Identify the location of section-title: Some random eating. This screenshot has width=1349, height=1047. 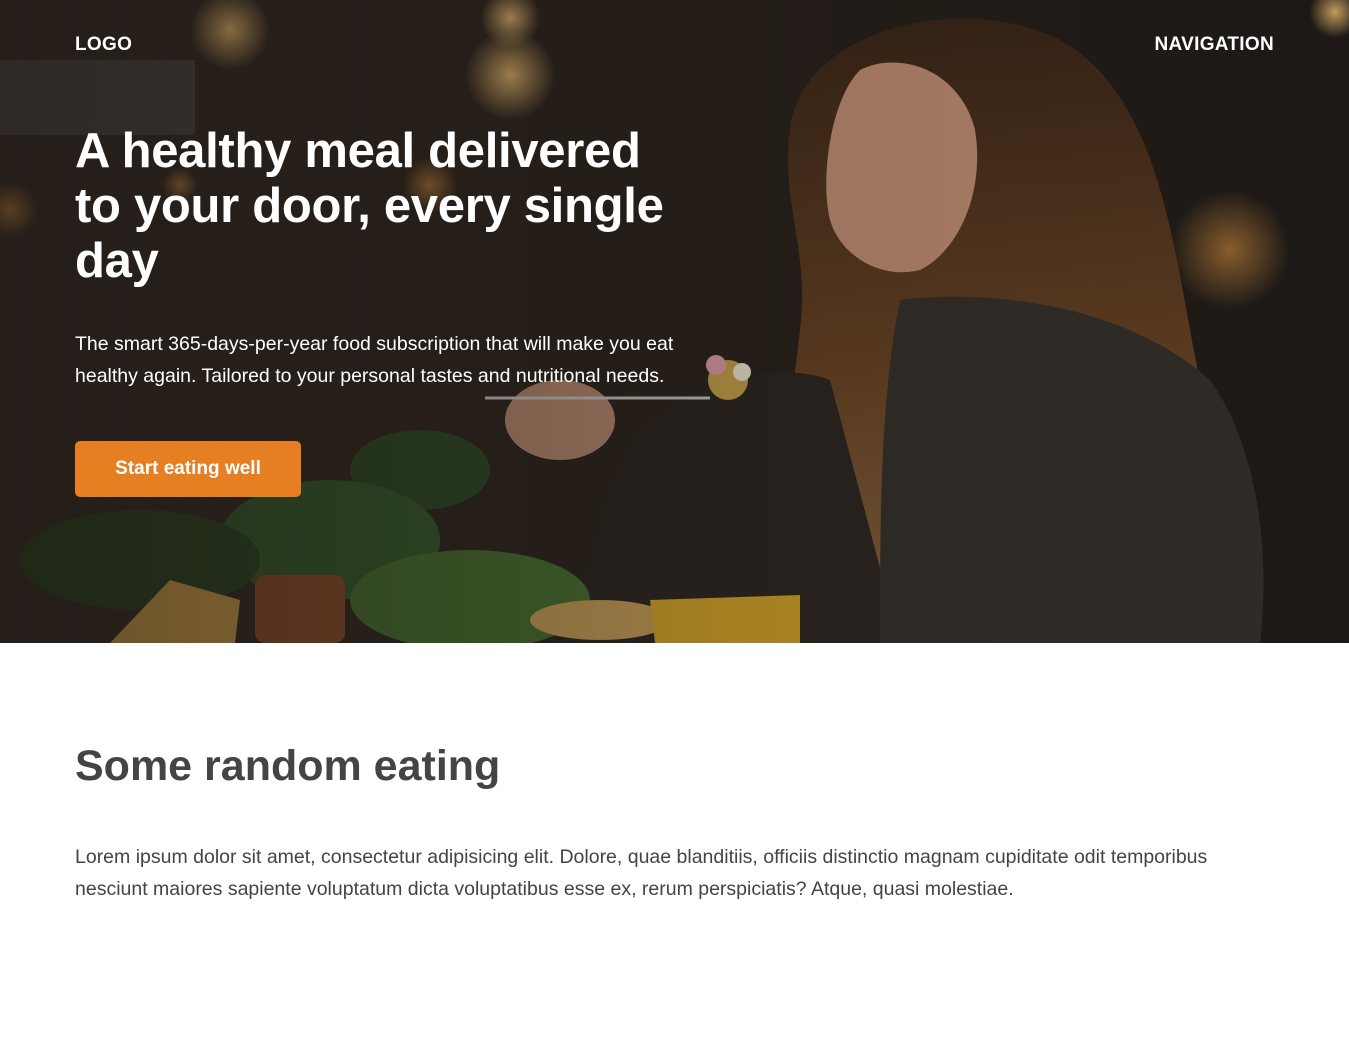
(288, 766).